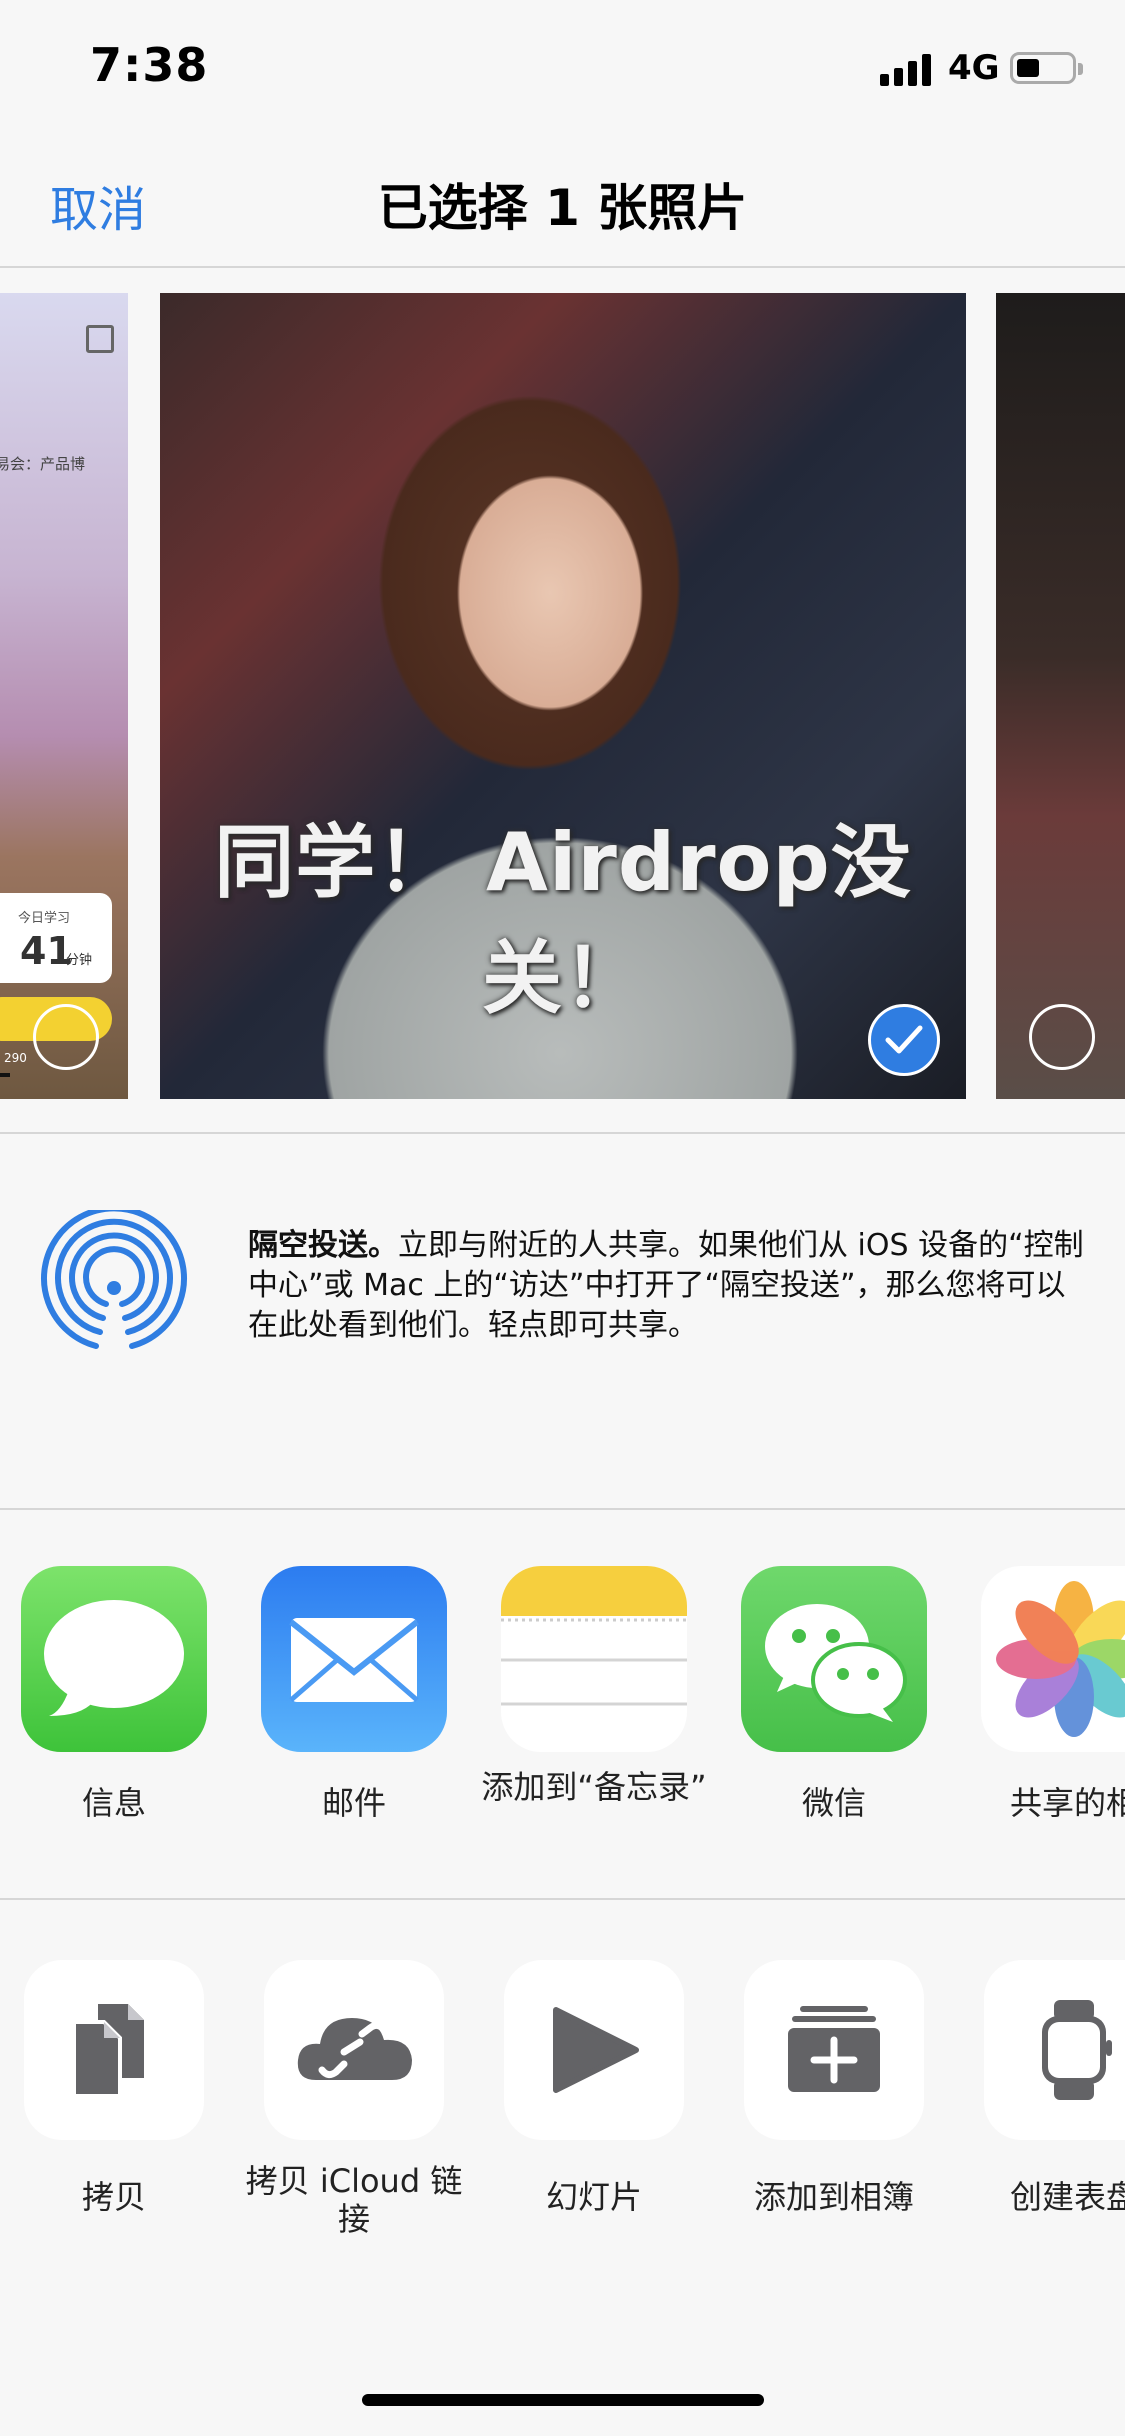  I want to click on notes-icon, so click(594, 1659).